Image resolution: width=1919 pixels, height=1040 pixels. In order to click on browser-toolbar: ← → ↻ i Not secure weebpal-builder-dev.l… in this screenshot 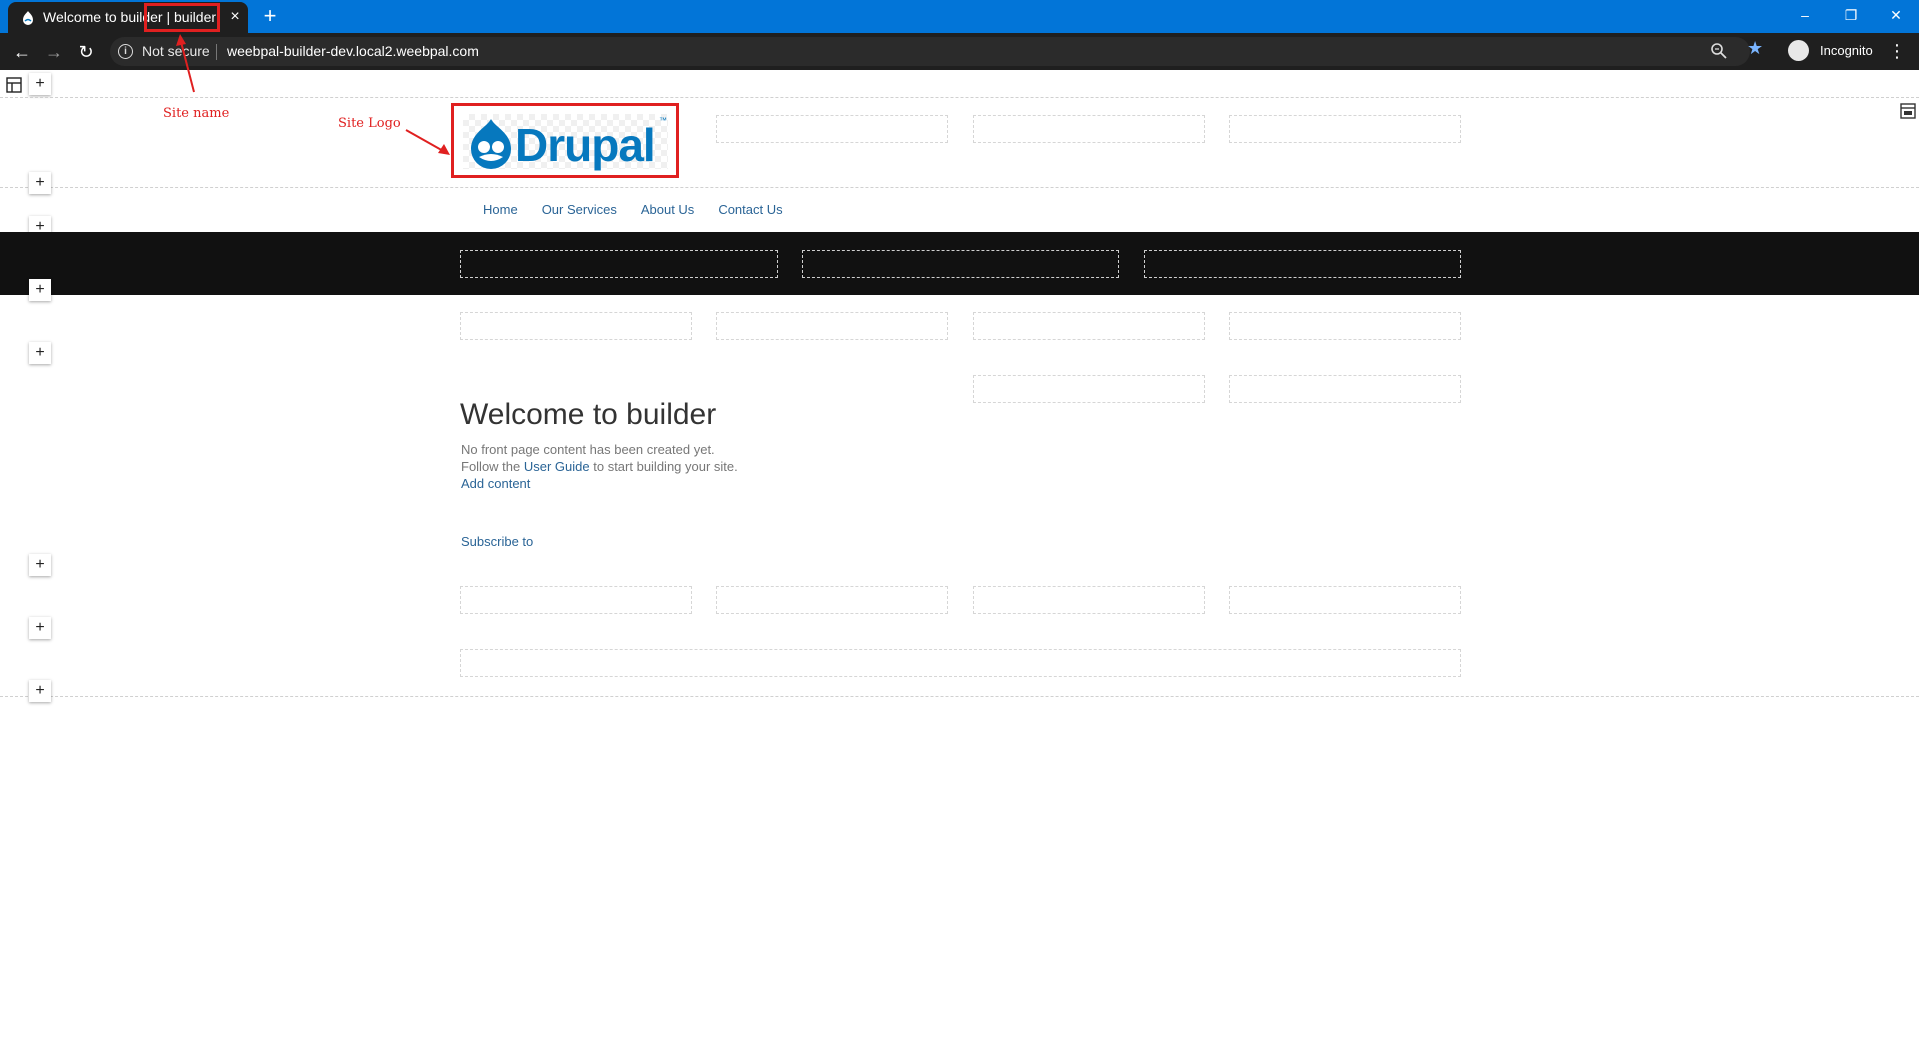, I will do `click(959, 51)`.